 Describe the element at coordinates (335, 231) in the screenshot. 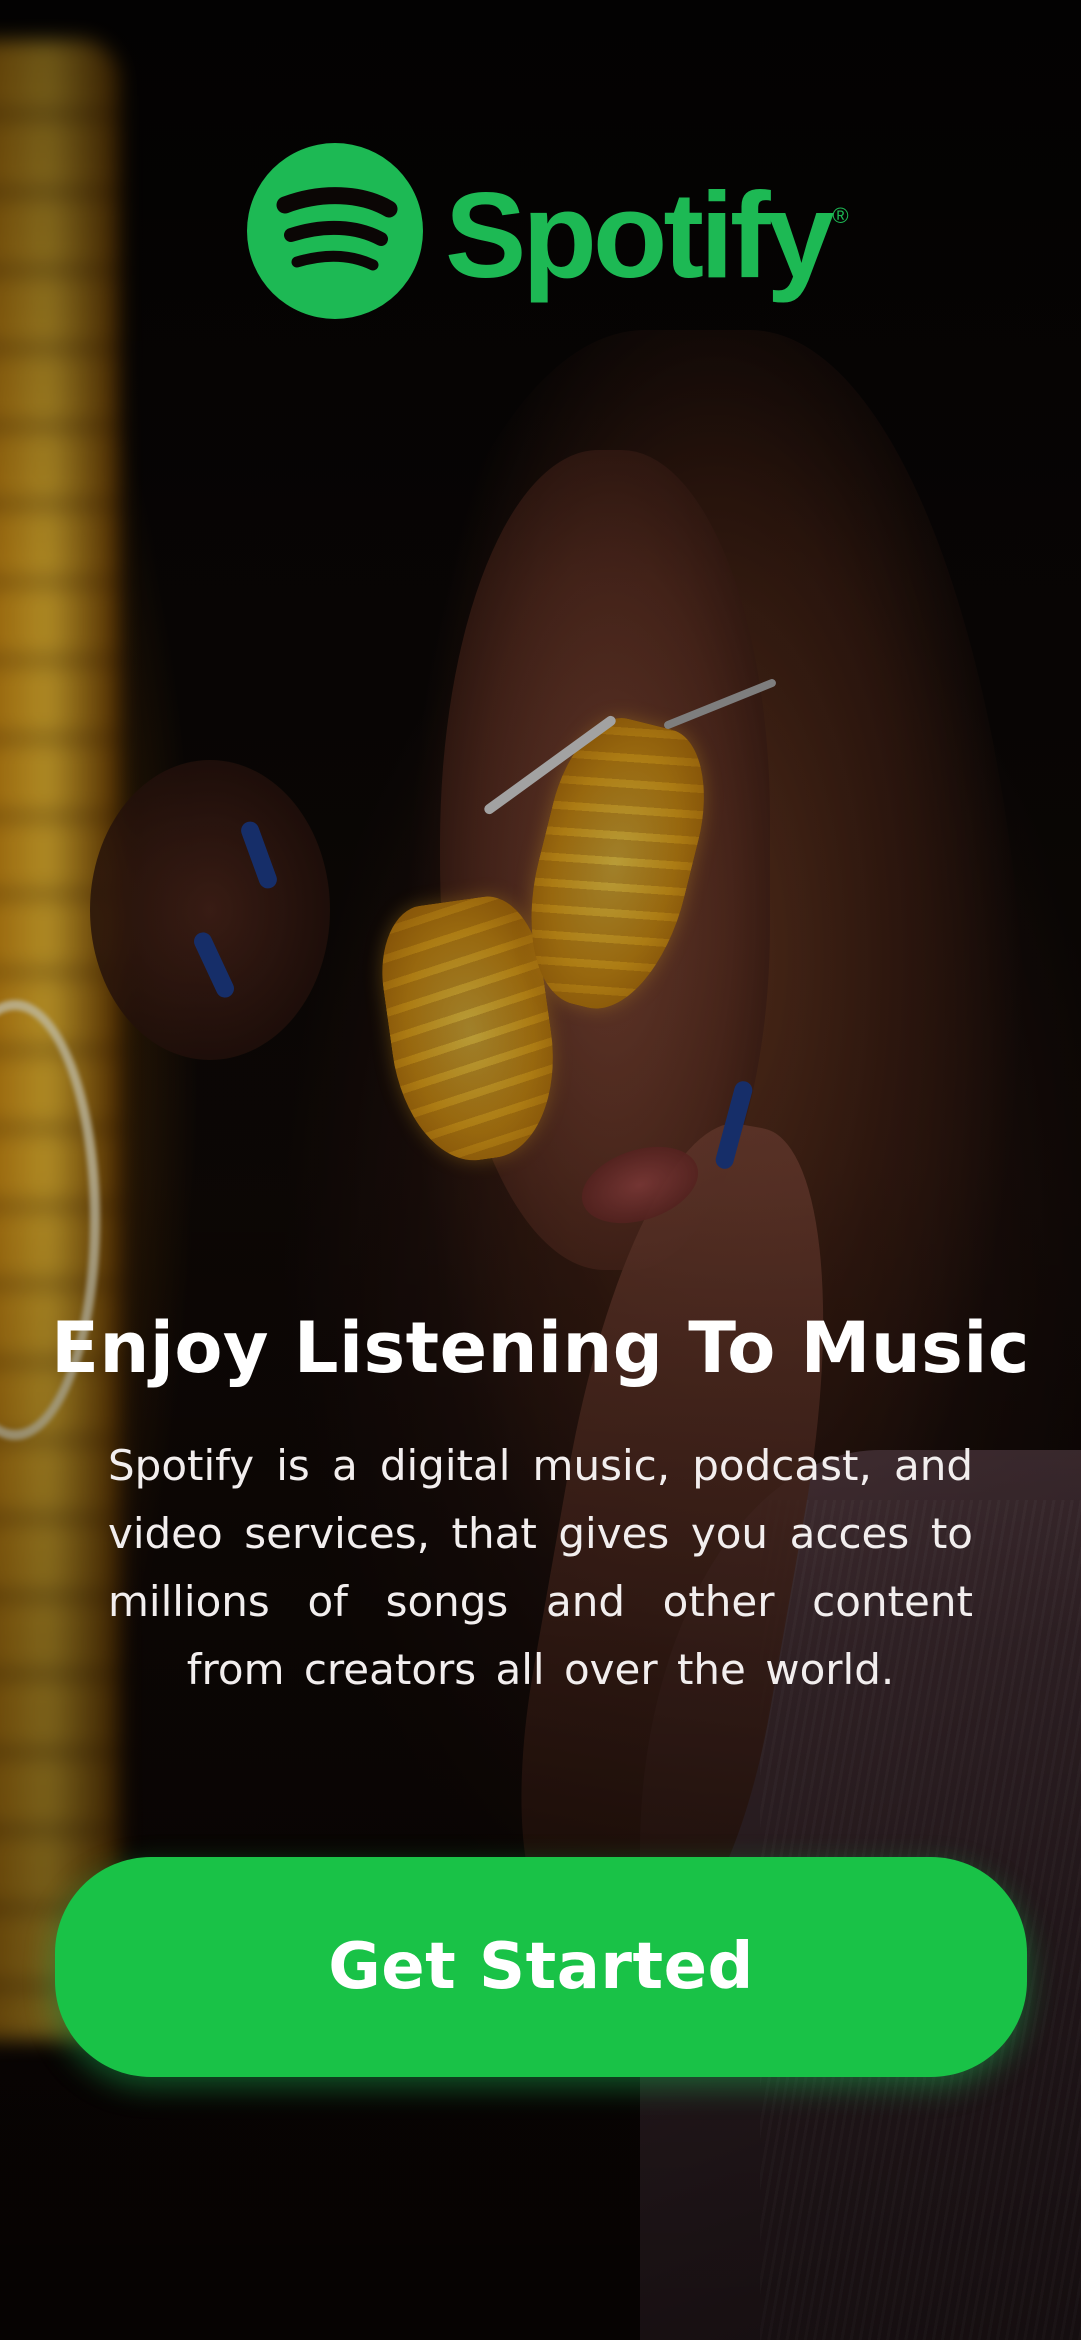

I see `spotify-logo-icon` at that location.